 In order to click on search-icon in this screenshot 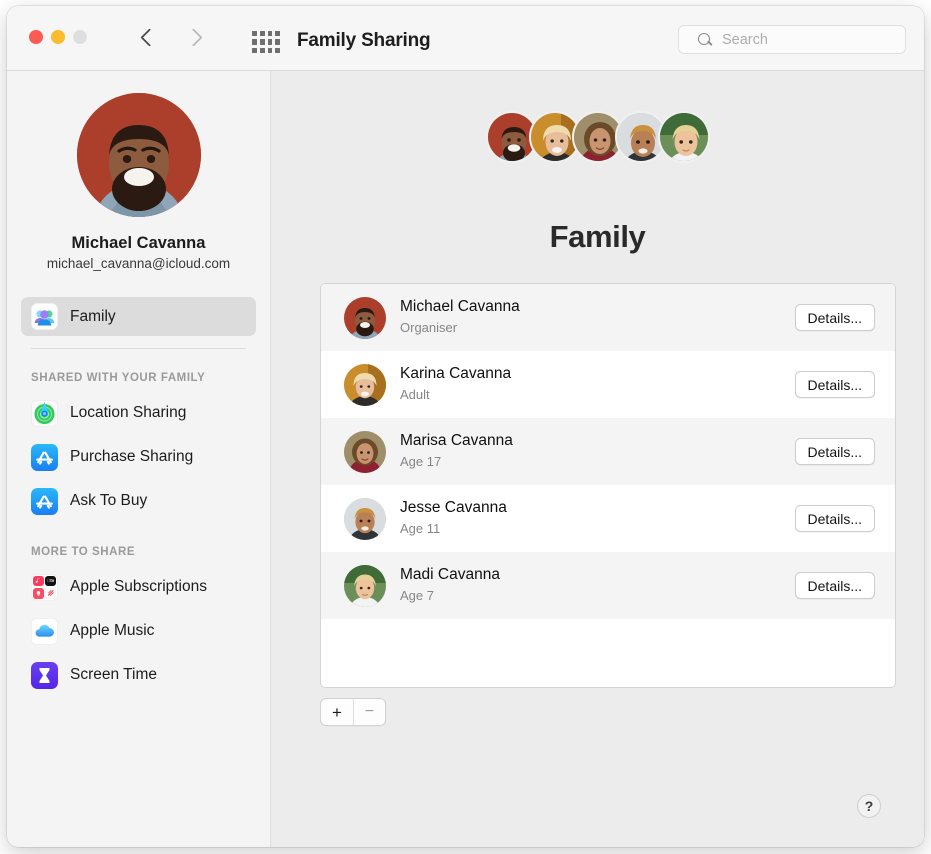, I will do `click(705, 40)`.